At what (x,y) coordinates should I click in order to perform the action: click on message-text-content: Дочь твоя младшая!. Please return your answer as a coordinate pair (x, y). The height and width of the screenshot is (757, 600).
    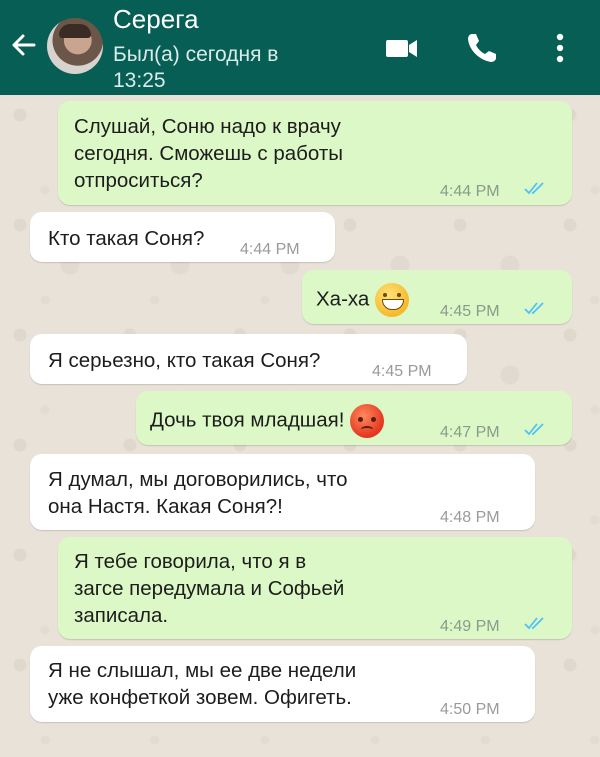
    Looking at the image, I should click on (247, 420).